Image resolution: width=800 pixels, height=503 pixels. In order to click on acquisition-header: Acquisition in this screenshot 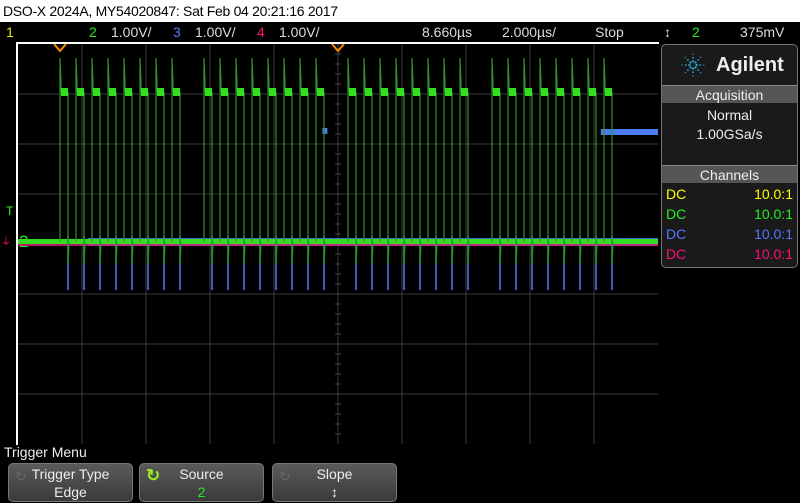, I will do `click(729, 94)`.